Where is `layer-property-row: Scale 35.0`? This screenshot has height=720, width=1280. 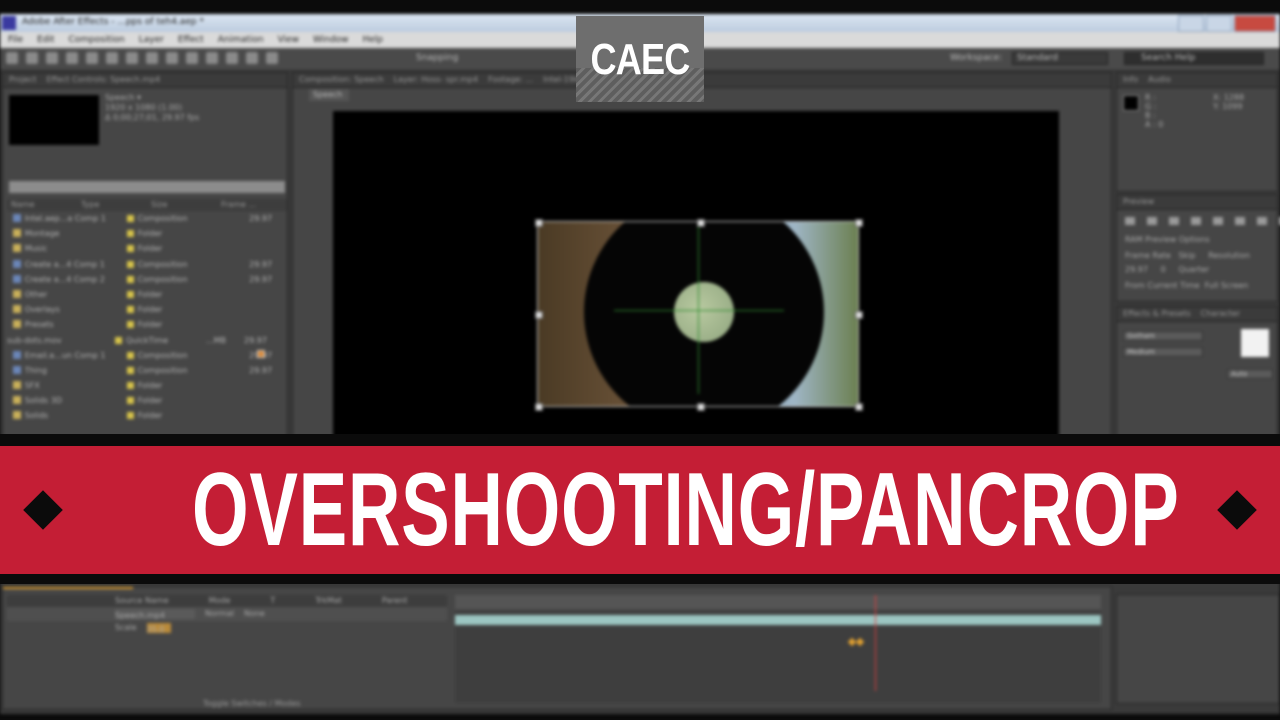 layer-property-row: Scale 35.0 is located at coordinates (227, 628).